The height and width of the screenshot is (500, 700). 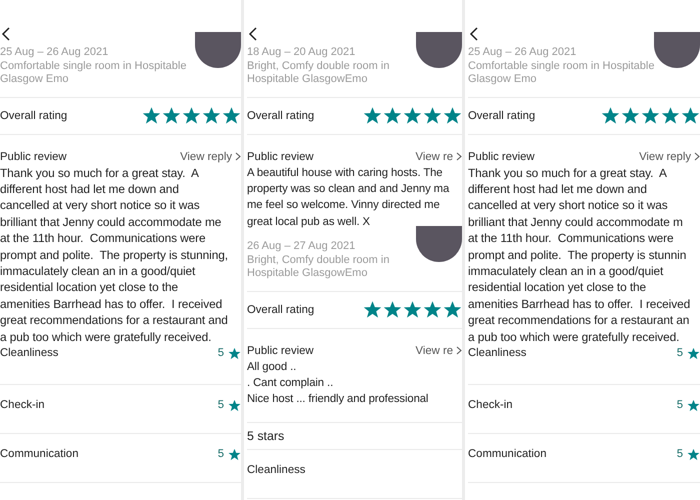 I want to click on stay-details: 26 Aug – 27 Aug 2021 Bright, Comfy double room in Hospitable GlasgowEmo, so click(x=318, y=260).